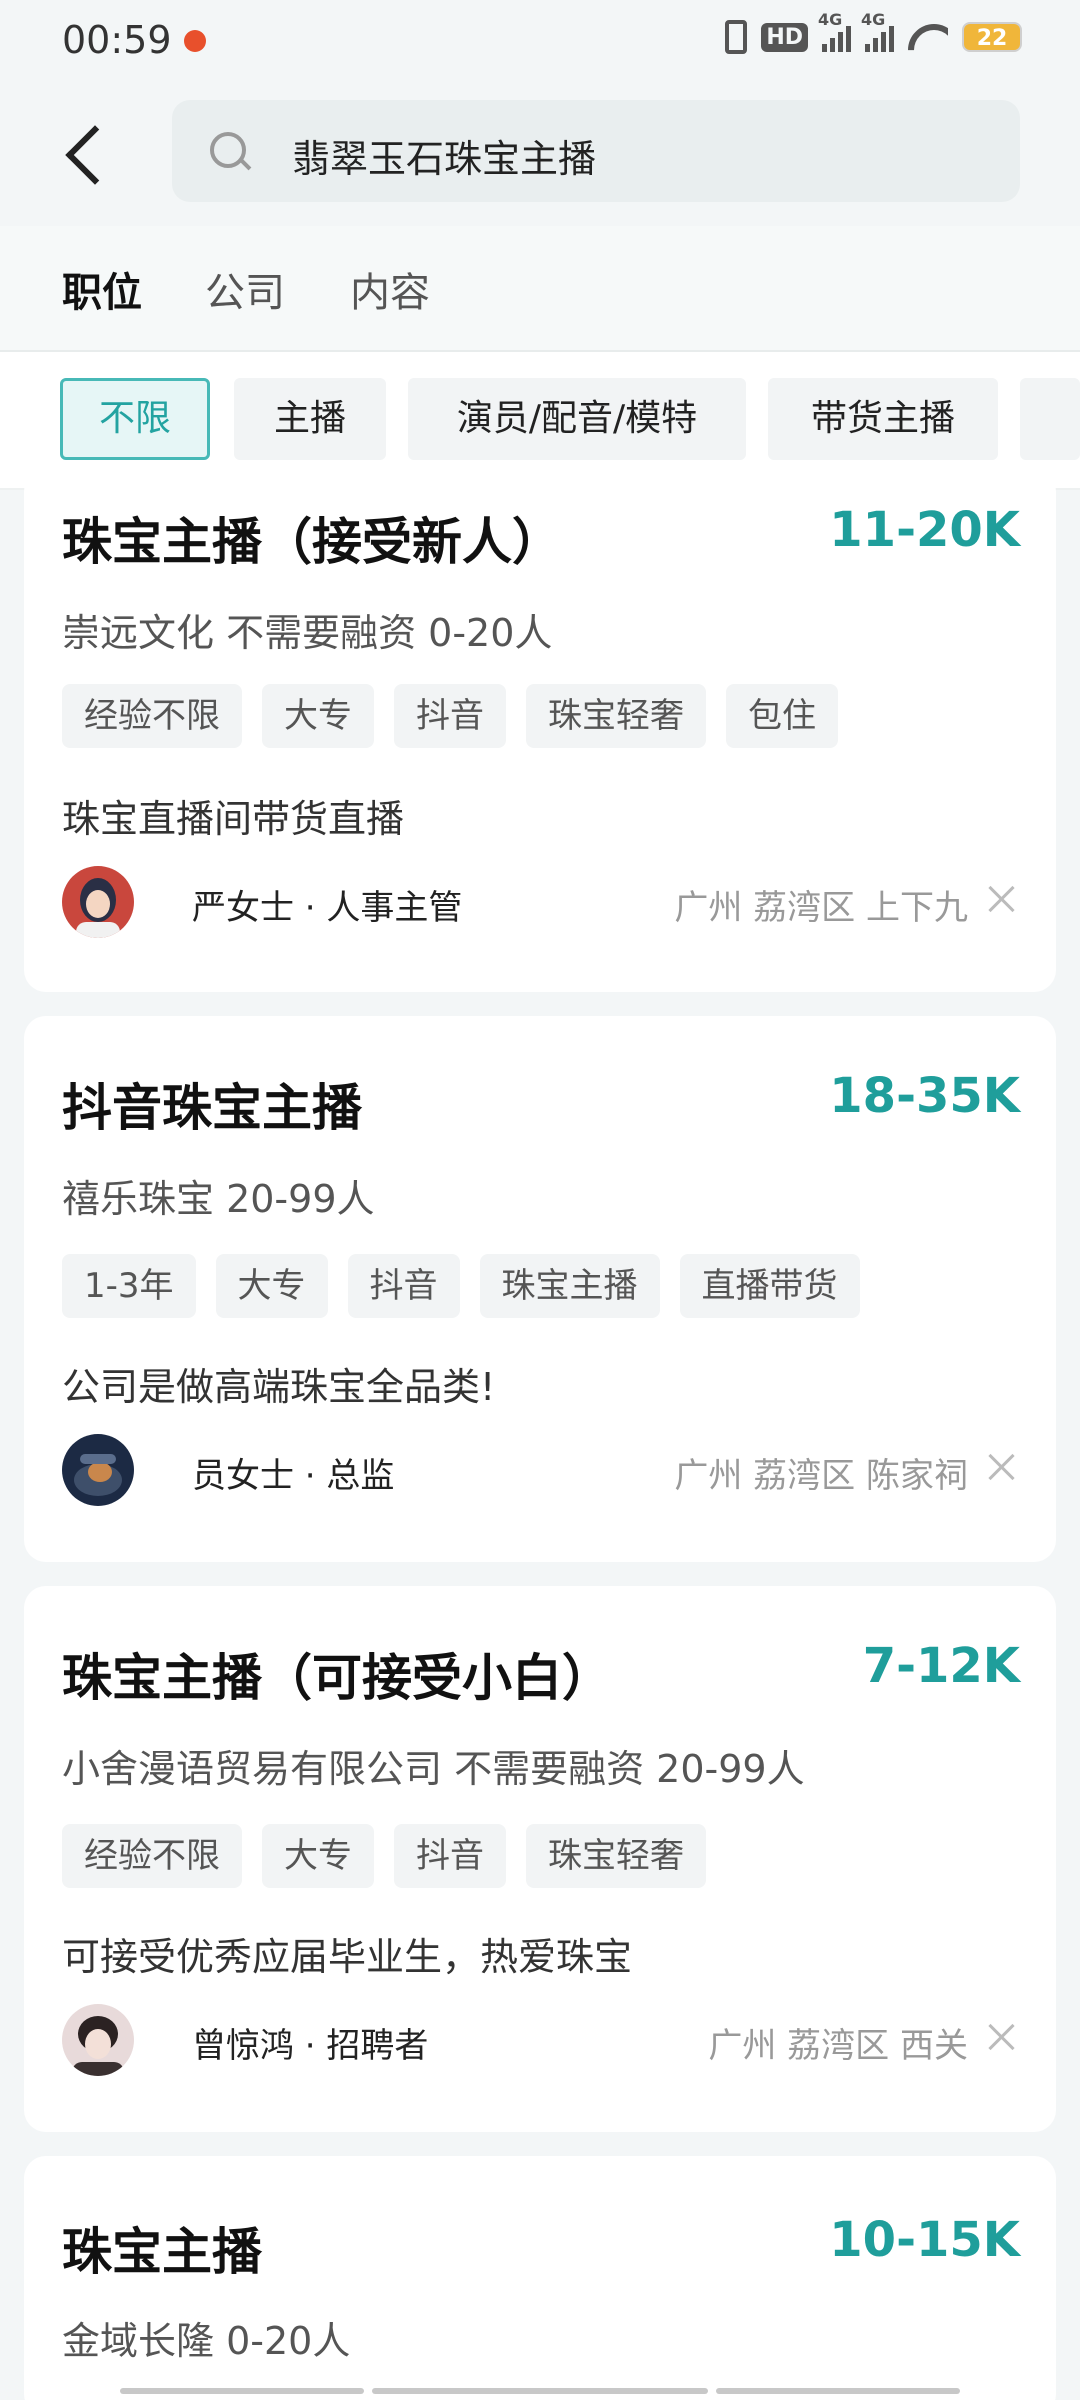 This screenshot has height=2400, width=1080. Describe the element at coordinates (384, 1856) in the screenshot. I see `job-tags: 经验不限 大专 抖音 珠宝轻奢` at that location.